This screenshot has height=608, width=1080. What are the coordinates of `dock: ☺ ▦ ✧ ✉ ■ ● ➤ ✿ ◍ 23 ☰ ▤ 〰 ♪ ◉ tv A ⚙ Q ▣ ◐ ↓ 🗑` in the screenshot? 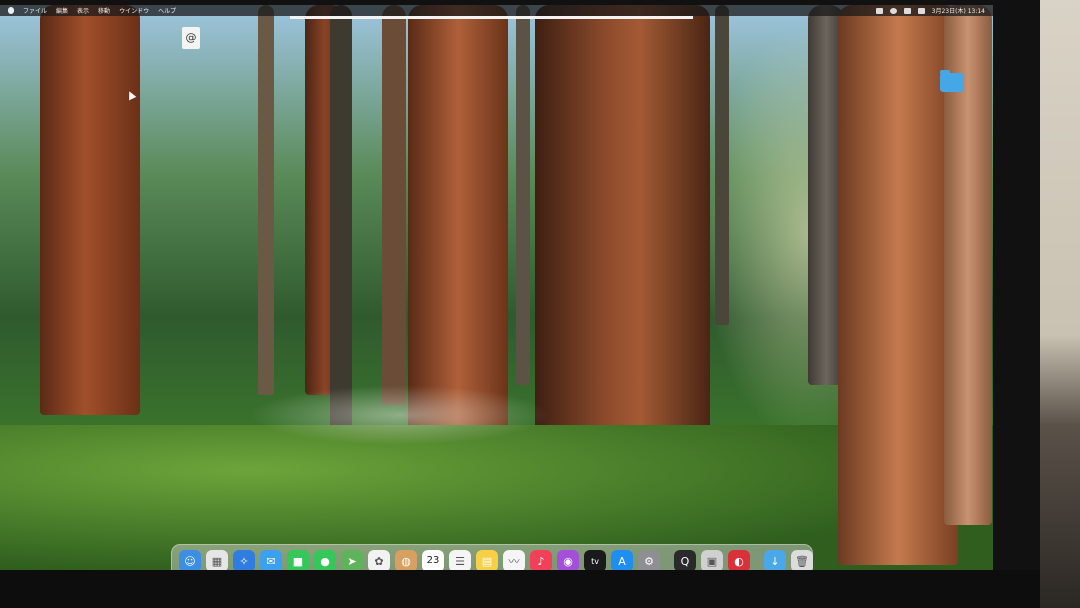 It's located at (492, 558).